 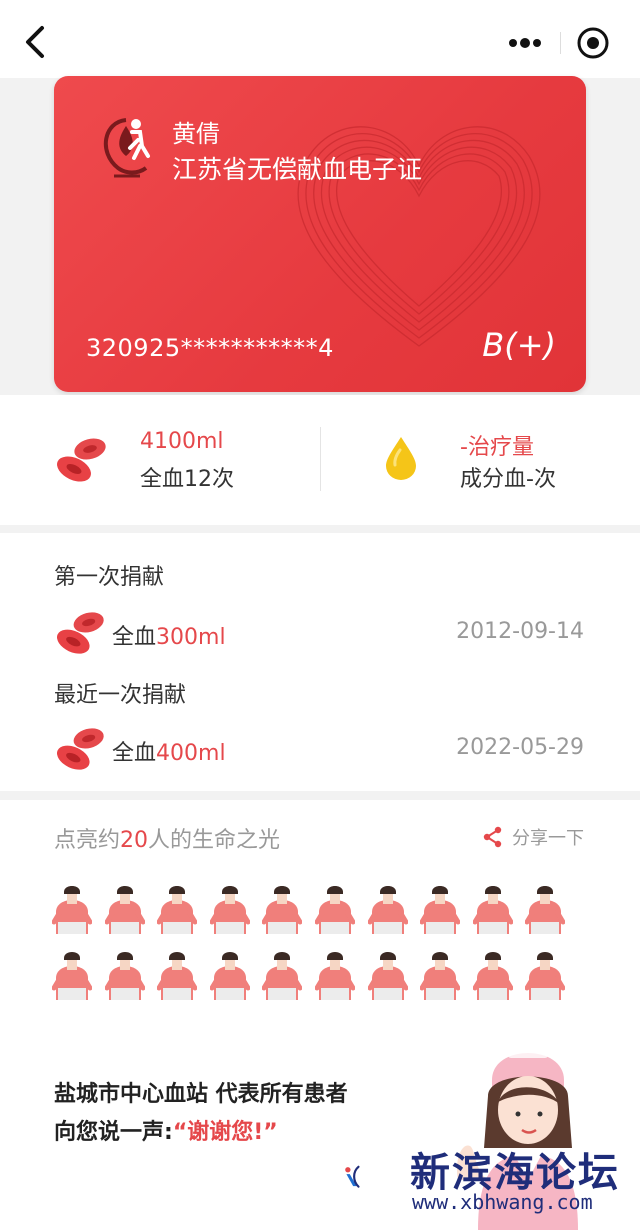 What do you see at coordinates (134, 637) in the screenshot?
I see `first-donation-type: 全血` at bounding box center [134, 637].